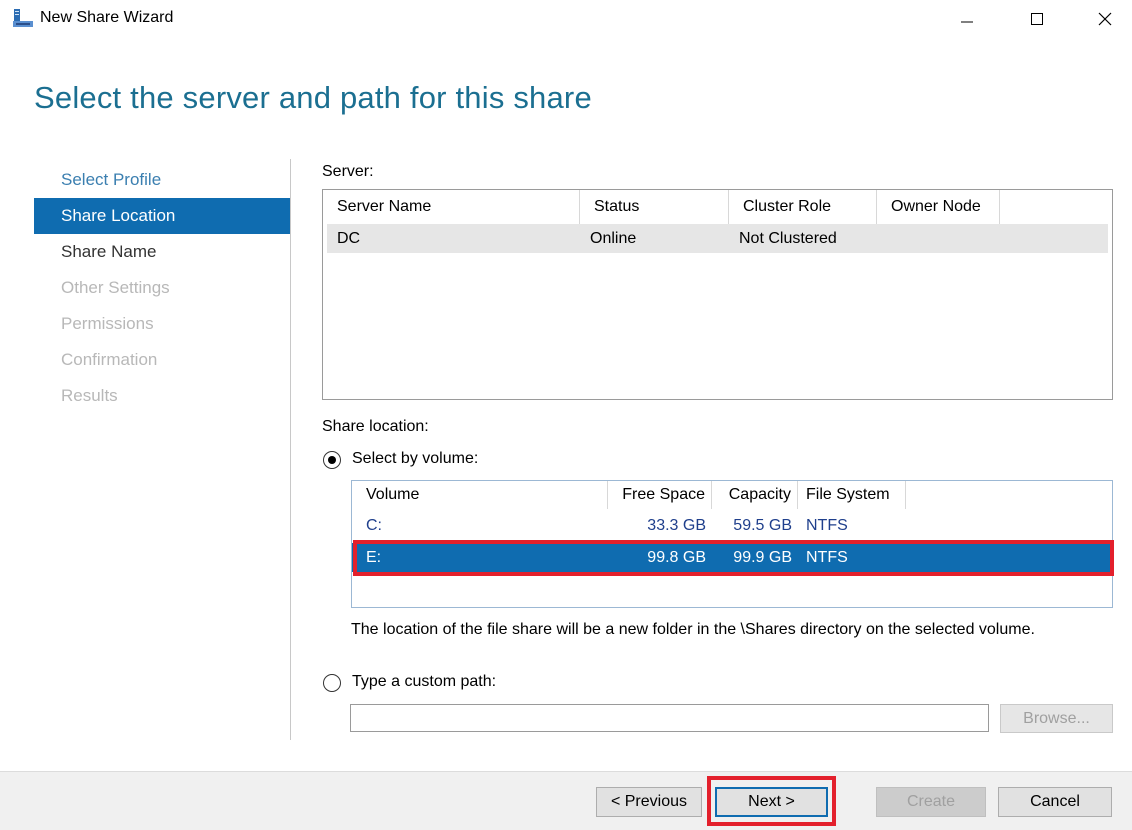 The height and width of the screenshot is (830, 1132). Describe the element at coordinates (375, 426) in the screenshot. I see `share-location-label: Share location:` at that location.